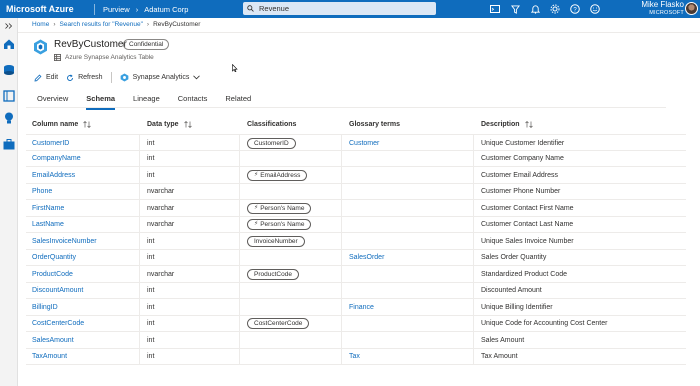  I want to click on column-header-name: Column name, so click(62, 124).